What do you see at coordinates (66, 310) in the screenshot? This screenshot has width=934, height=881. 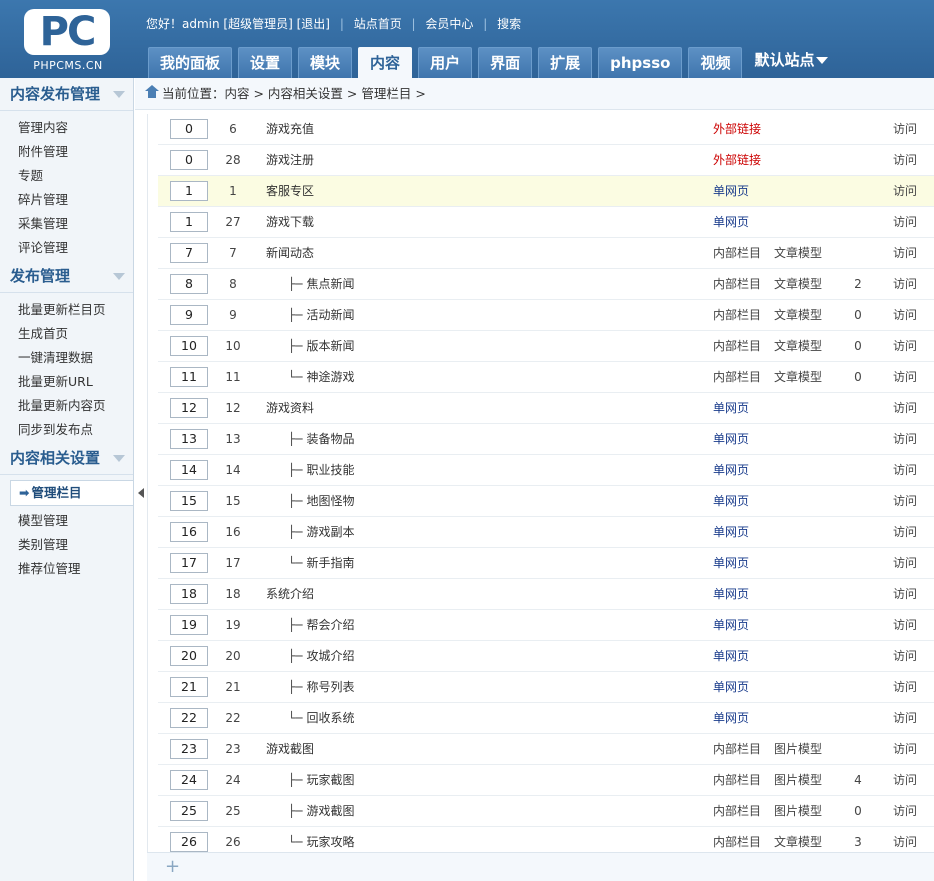 I see `sidebar-item: 批量更新栏目页` at bounding box center [66, 310].